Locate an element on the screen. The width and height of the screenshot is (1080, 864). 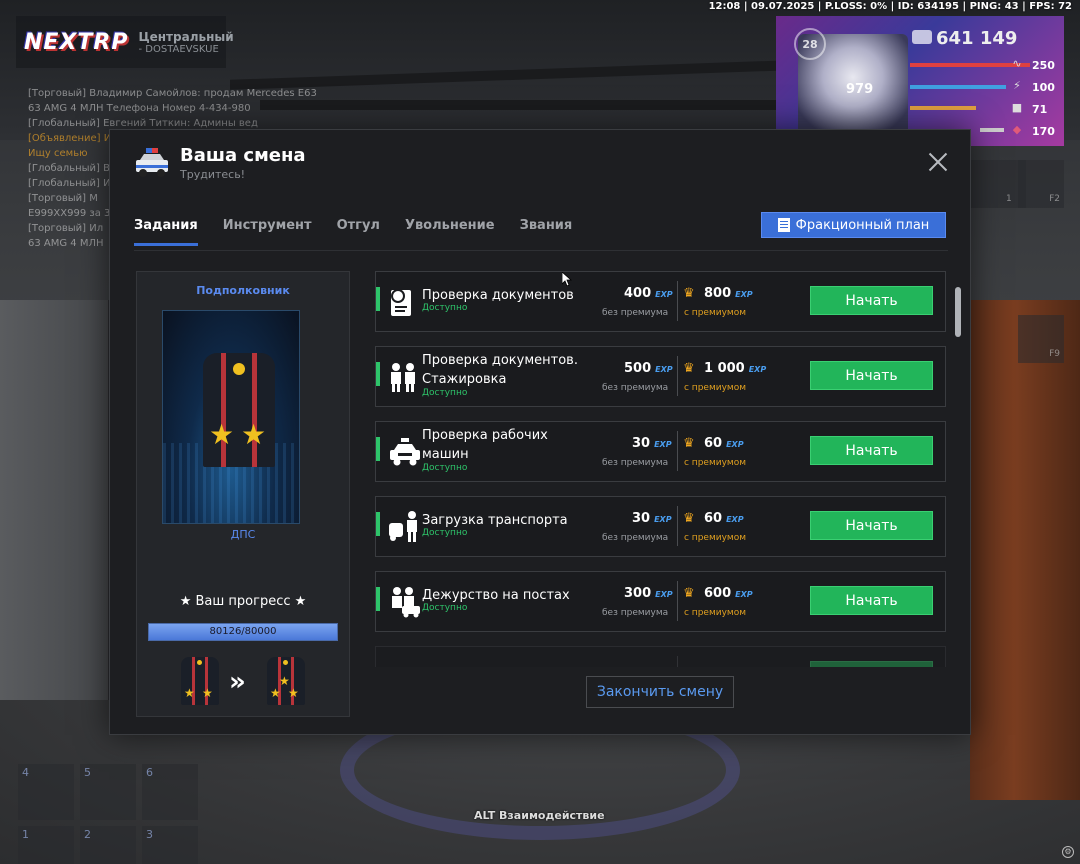
heartbeat-icon: ∿ is located at coordinates (1017, 63).